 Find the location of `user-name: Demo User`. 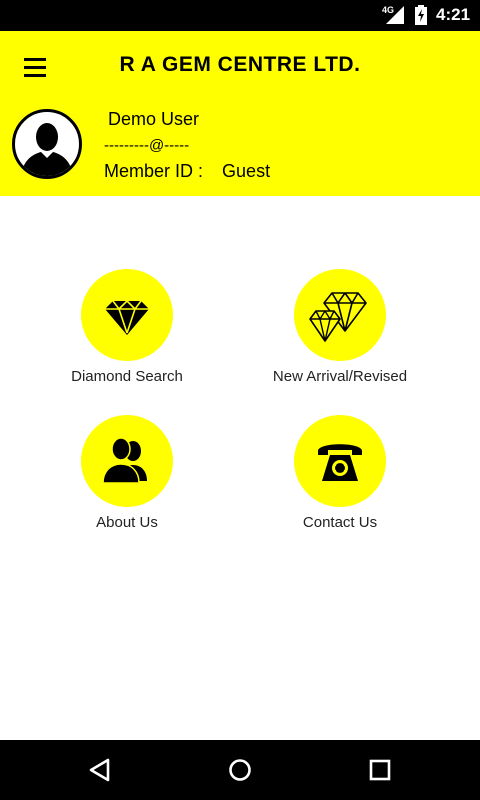

user-name: Demo User is located at coordinates (154, 119).